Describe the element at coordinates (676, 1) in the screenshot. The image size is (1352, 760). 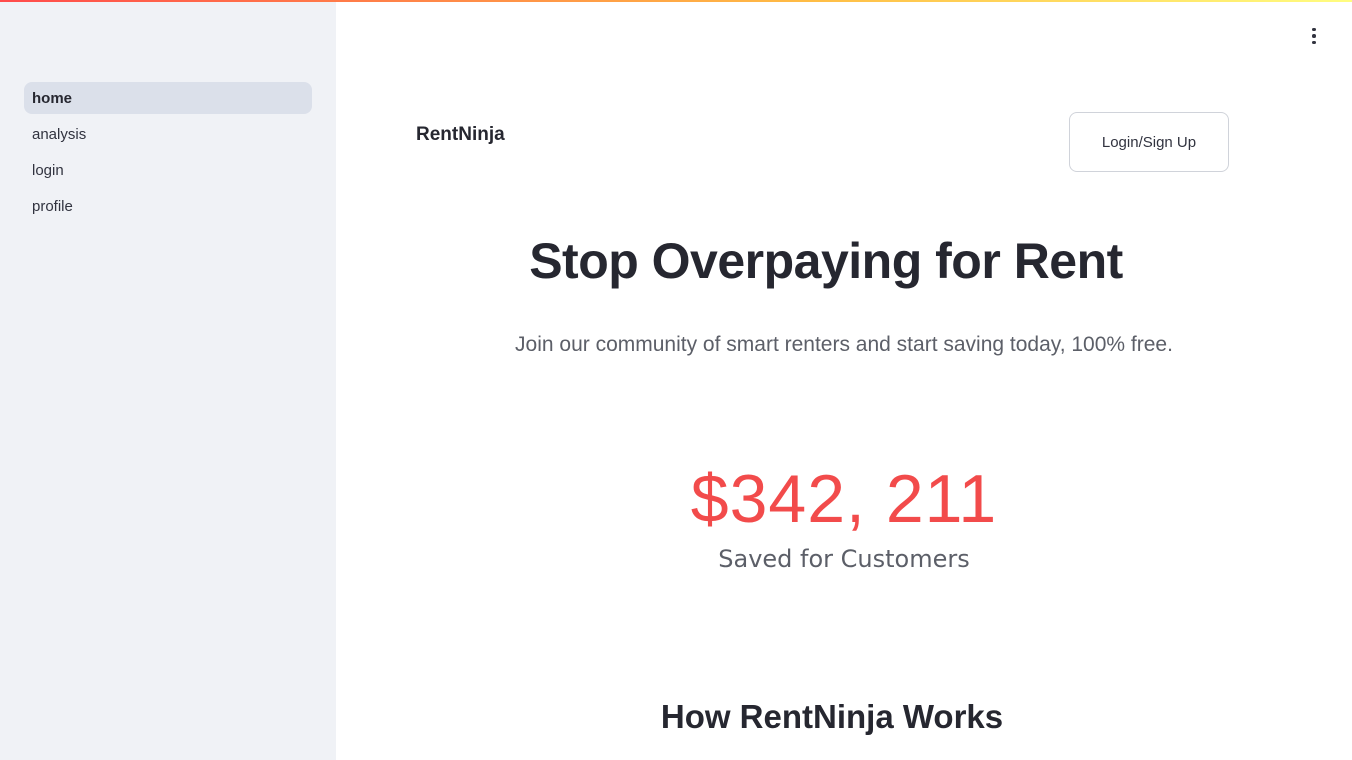
I see `top-gradient-bar` at that location.